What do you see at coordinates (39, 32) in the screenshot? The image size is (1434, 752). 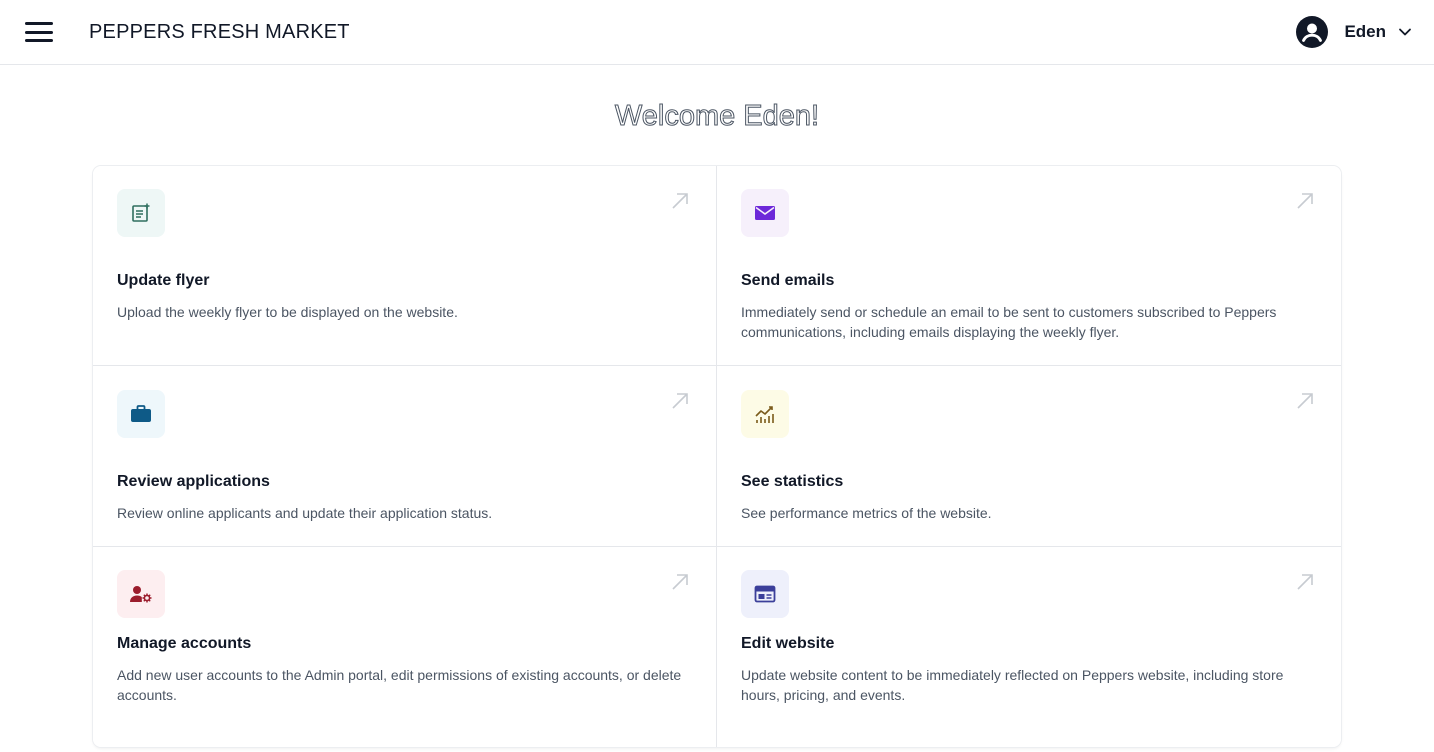 I see `hamburger-menu-icon` at bounding box center [39, 32].